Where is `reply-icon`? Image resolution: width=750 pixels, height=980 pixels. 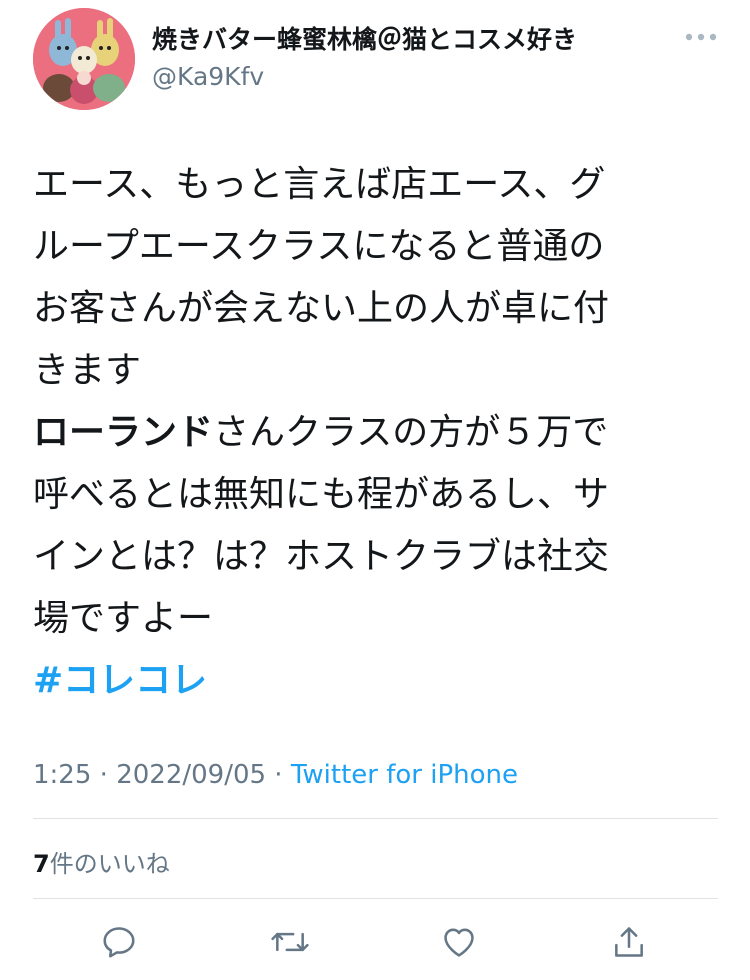
reply-icon is located at coordinates (119, 942).